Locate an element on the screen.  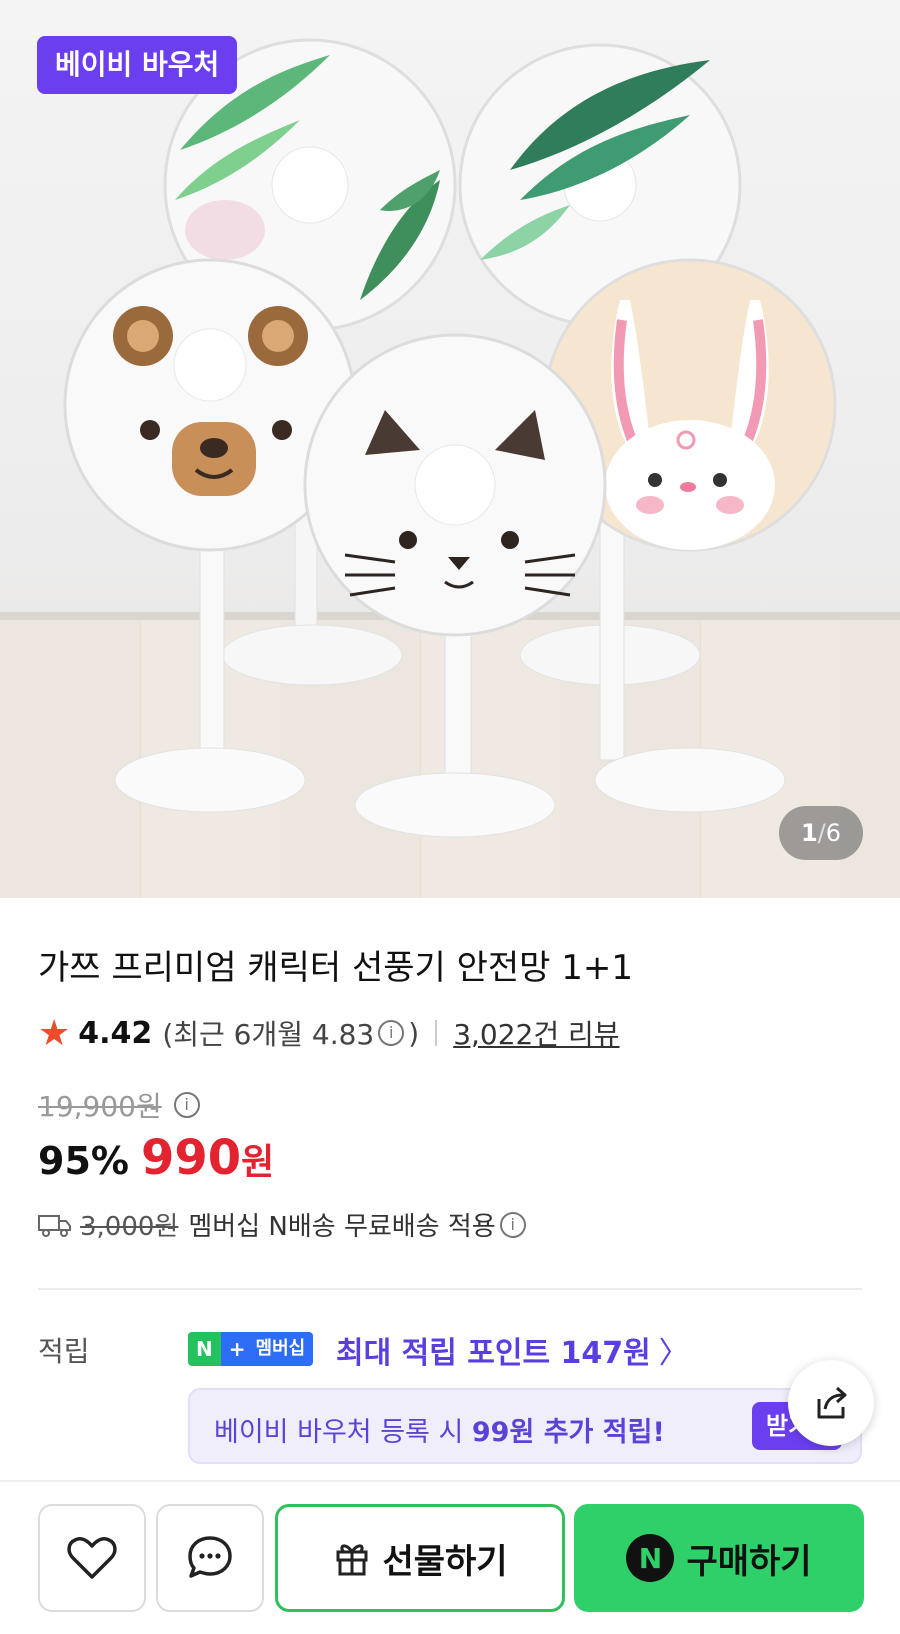
share-button is located at coordinates (831, 1403).